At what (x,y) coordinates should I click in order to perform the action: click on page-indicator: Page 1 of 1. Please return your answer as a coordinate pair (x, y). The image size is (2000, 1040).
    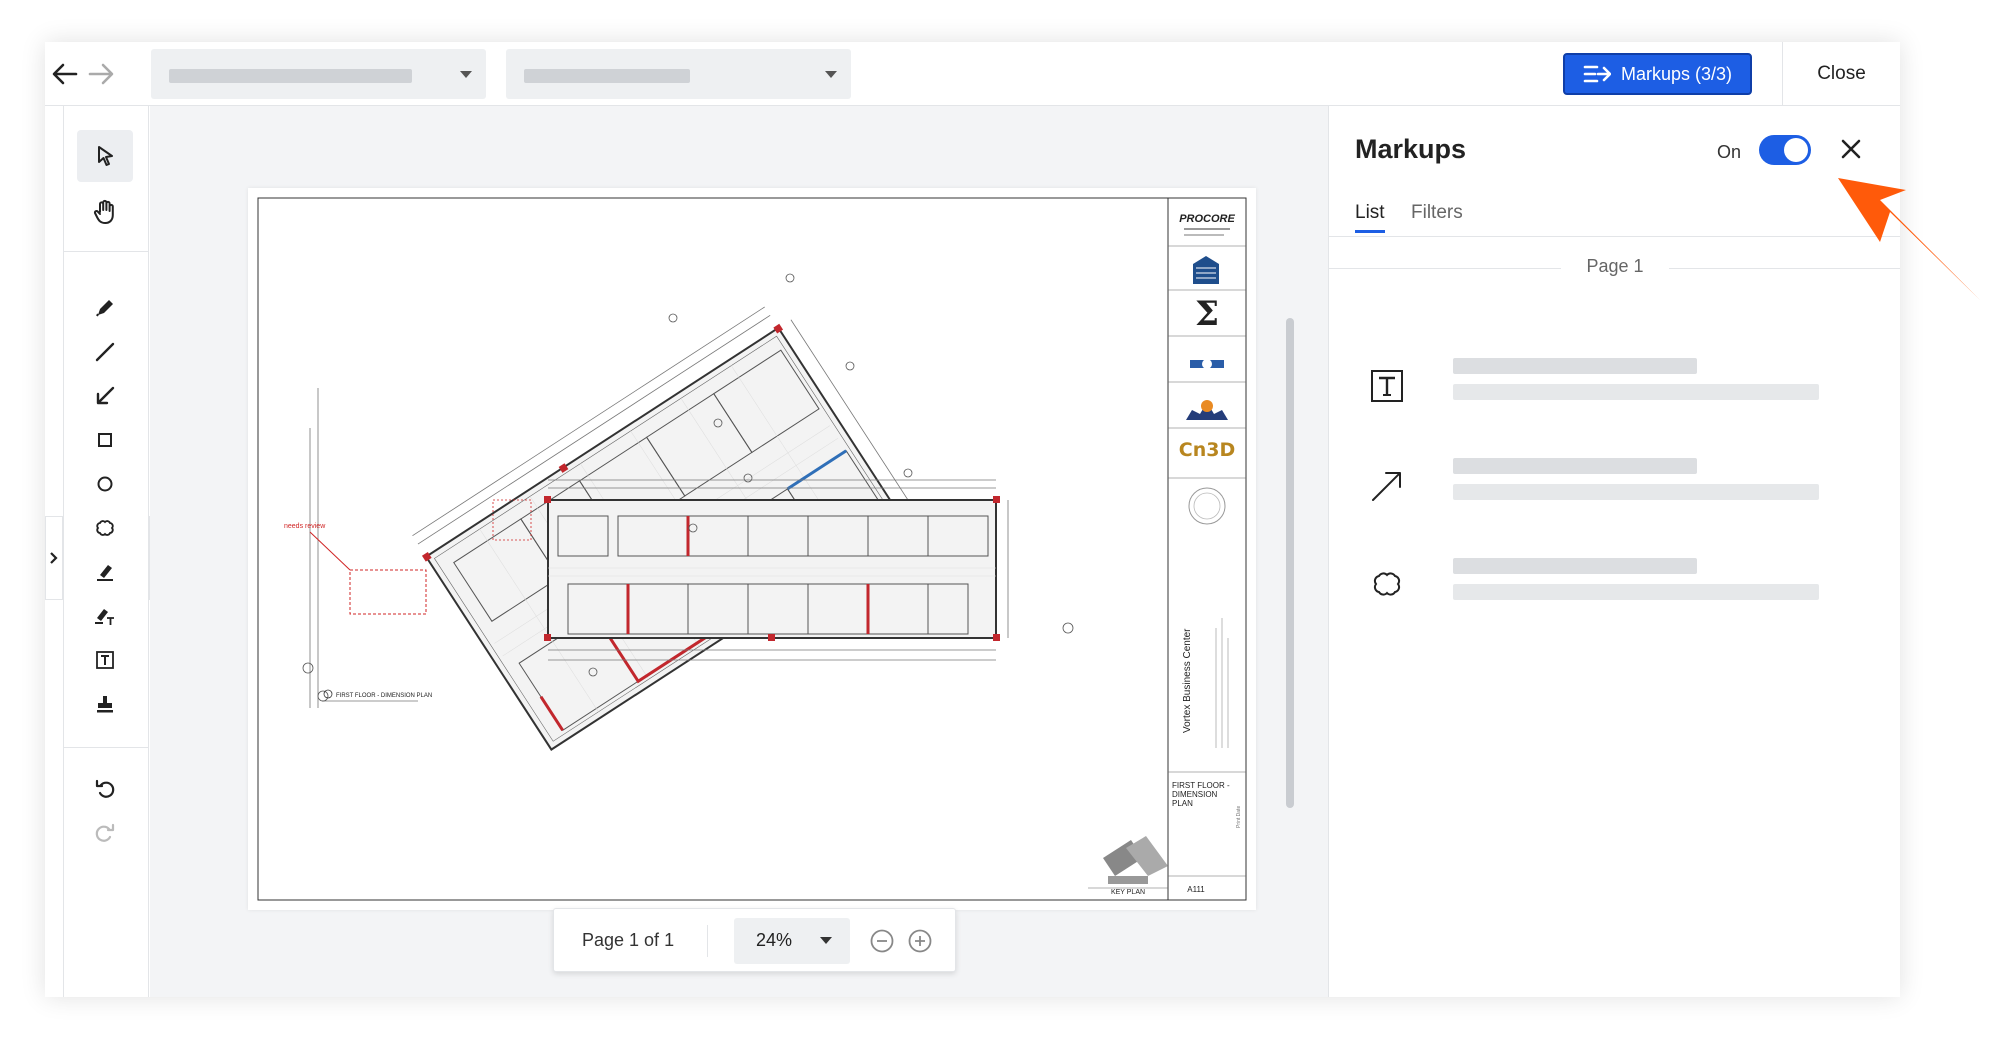
    Looking at the image, I should click on (628, 940).